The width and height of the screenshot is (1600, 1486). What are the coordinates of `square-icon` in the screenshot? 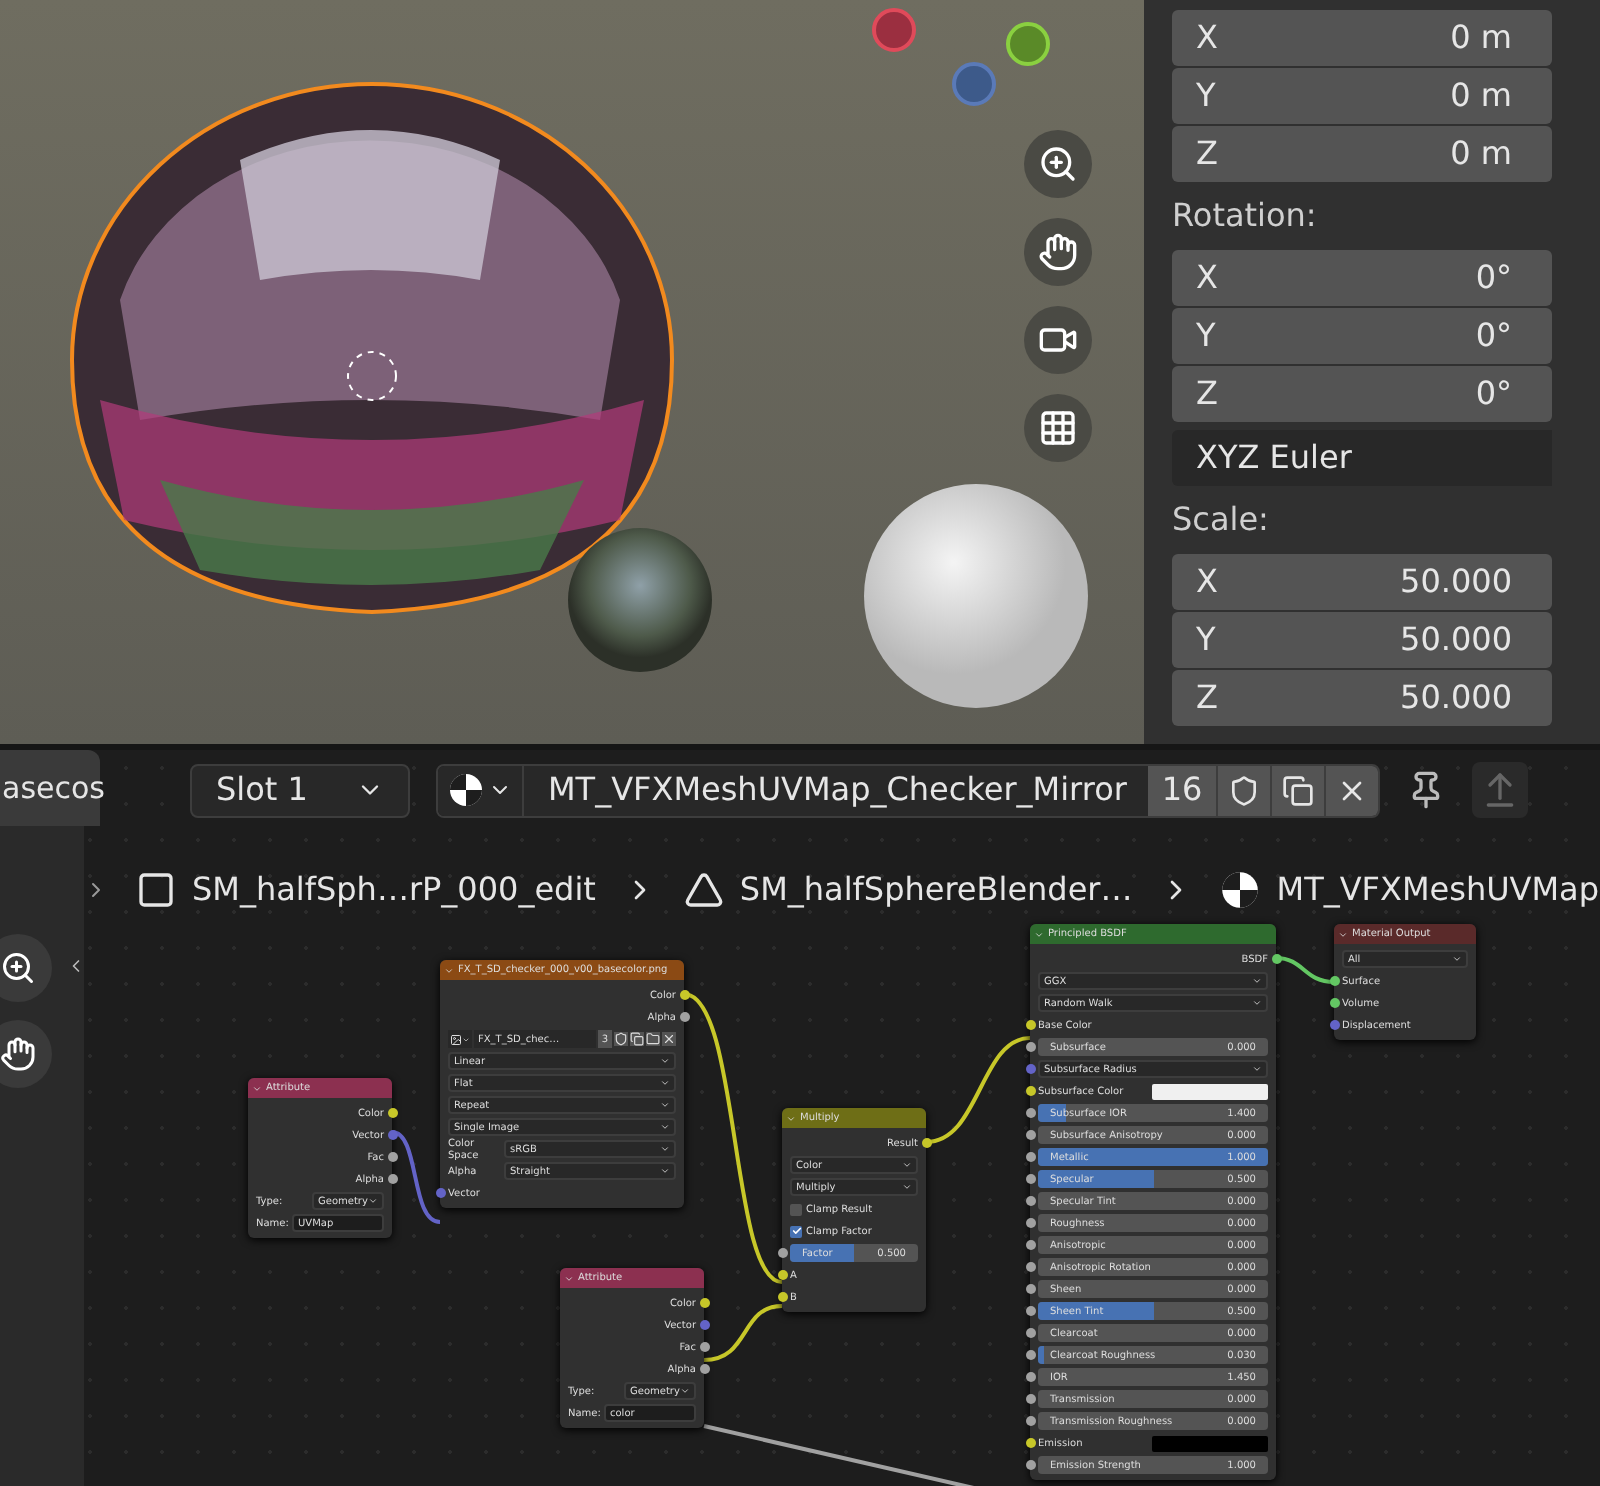 It's located at (156, 890).